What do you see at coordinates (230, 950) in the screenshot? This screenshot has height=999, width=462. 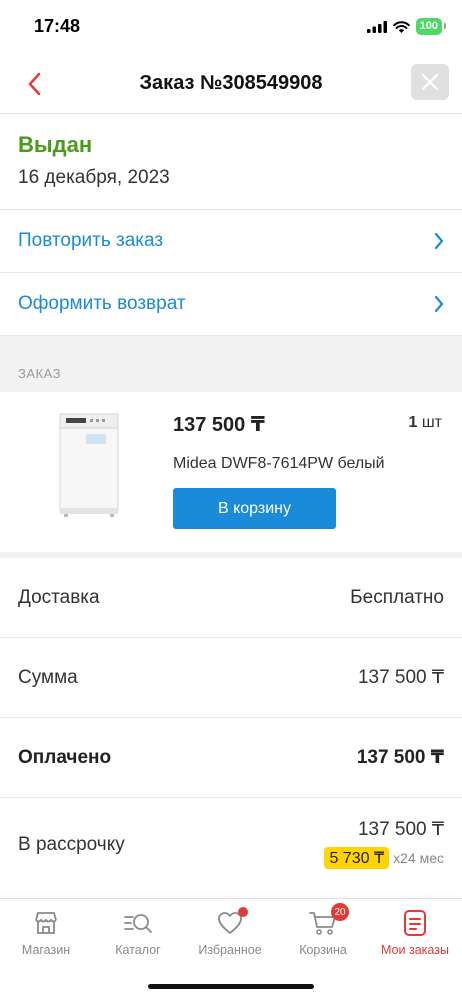 I see `tab-favorites-label: Избранное` at bounding box center [230, 950].